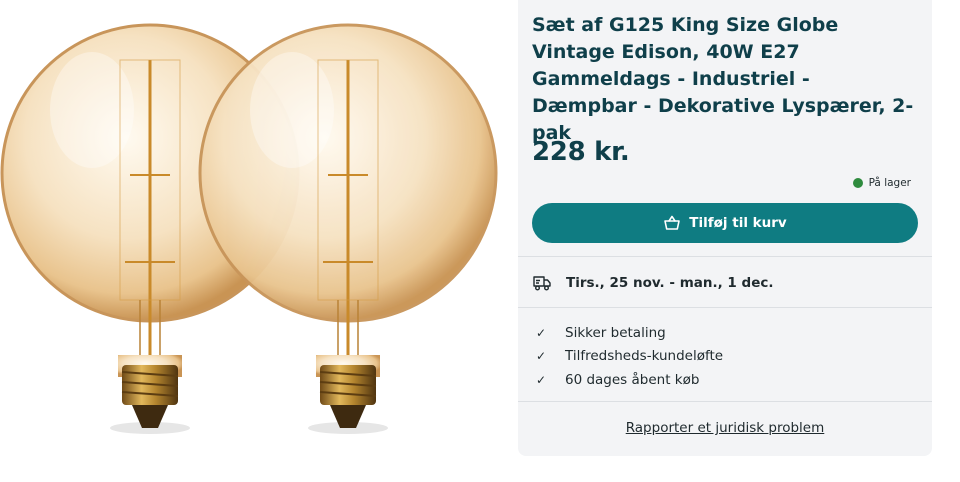 Image resolution: width=960 pixels, height=482 pixels. What do you see at coordinates (644, 356) in the screenshot?
I see `feature-label: Tilfredsheds-kundeløfte` at bounding box center [644, 356].